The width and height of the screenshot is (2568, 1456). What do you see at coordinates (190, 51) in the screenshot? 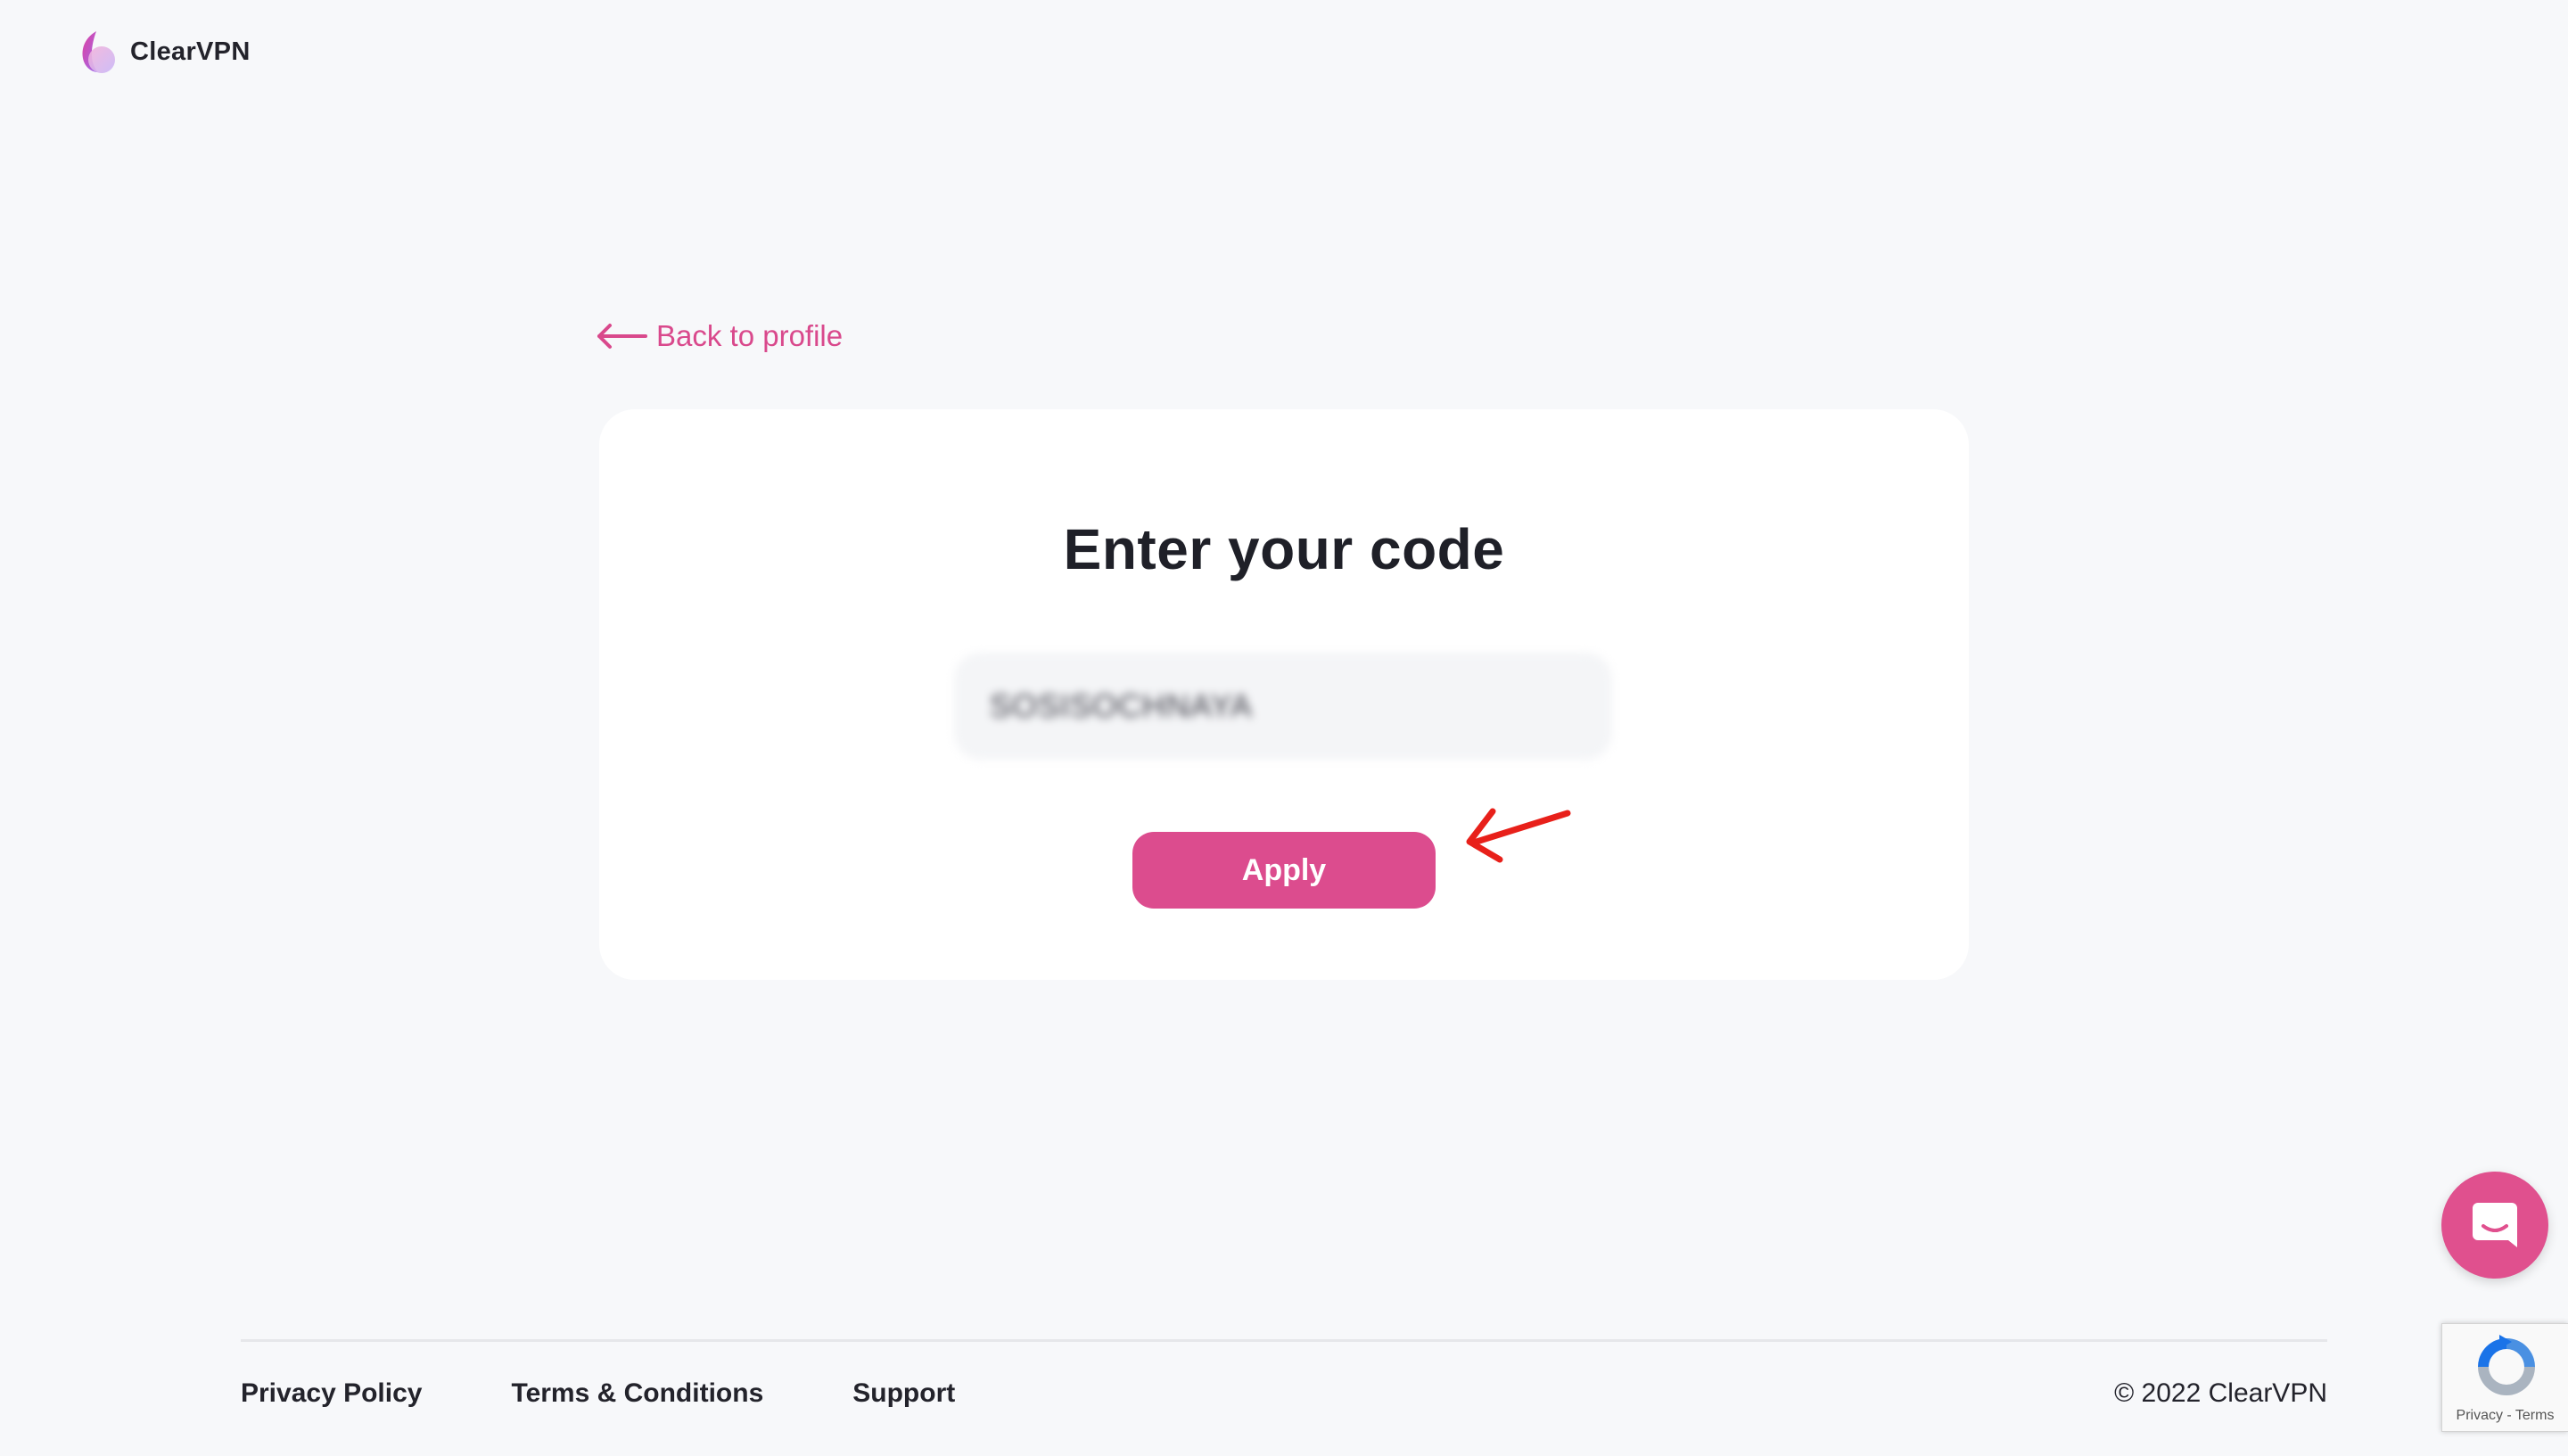
I see `brand-name: ClearVPN` at bounding box center [190, 51].